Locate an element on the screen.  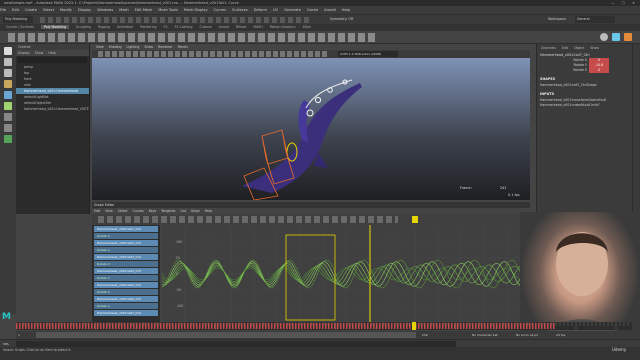
playhead is located at coordinates (414, 326).